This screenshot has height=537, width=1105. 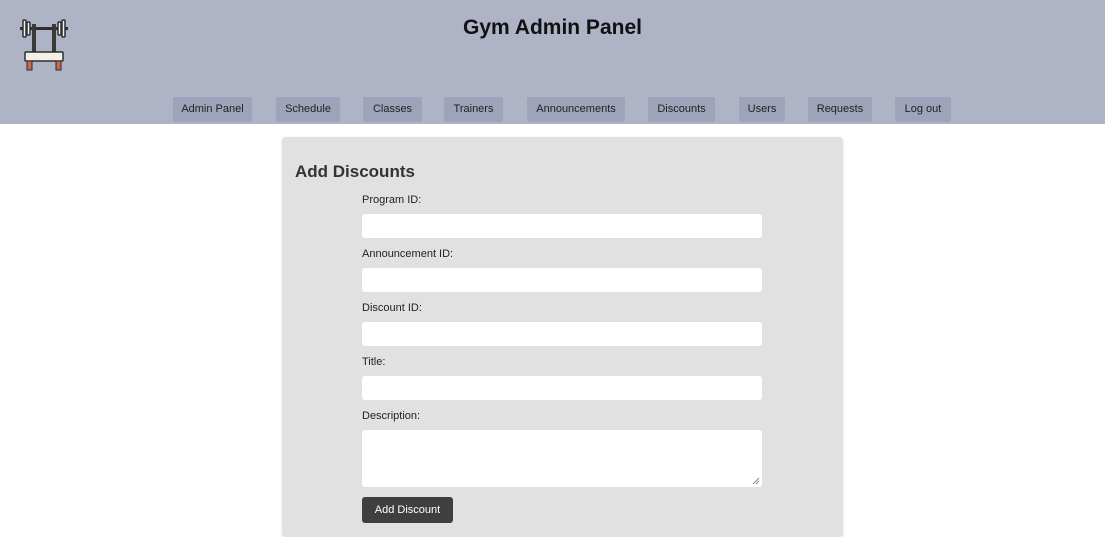 What do you see at coordinates (355, 171) in the screenshot?
I see `form-title: Add Discounts` at bounding box center [355, 171].